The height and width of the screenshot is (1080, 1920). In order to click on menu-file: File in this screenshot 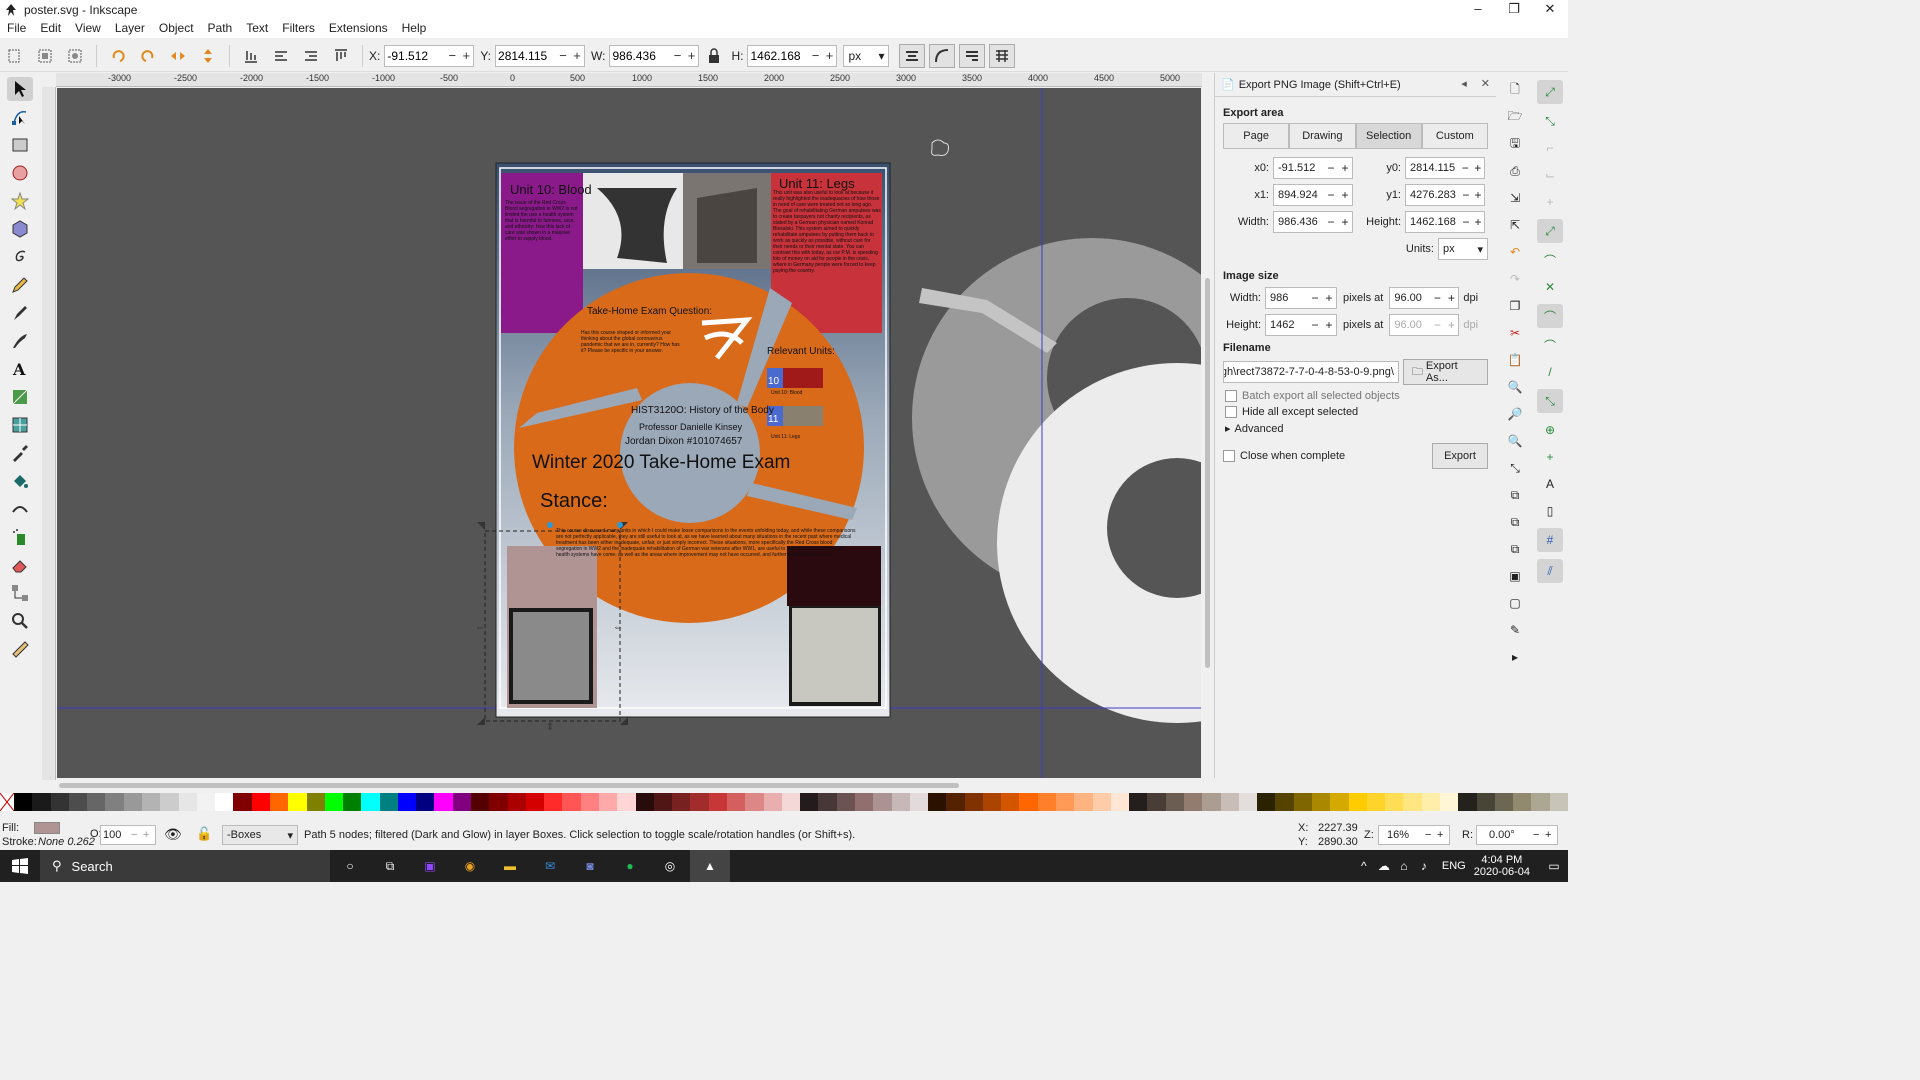, I will do `click(16, 29)`.